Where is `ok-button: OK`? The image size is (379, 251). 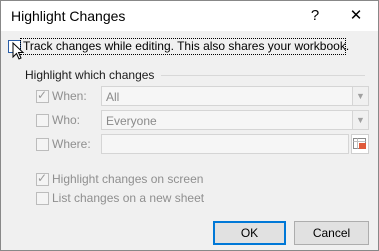
ok-button: OK is located at coordinates (249, 233).